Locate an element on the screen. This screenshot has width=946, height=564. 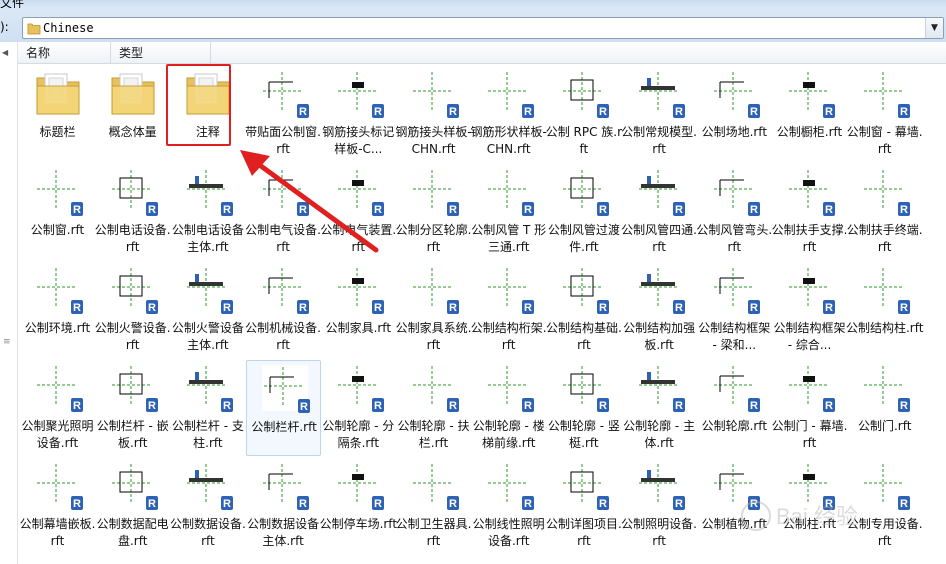
template-file-item: R 公制照明设备.rft is located at coordinates (659, 506).